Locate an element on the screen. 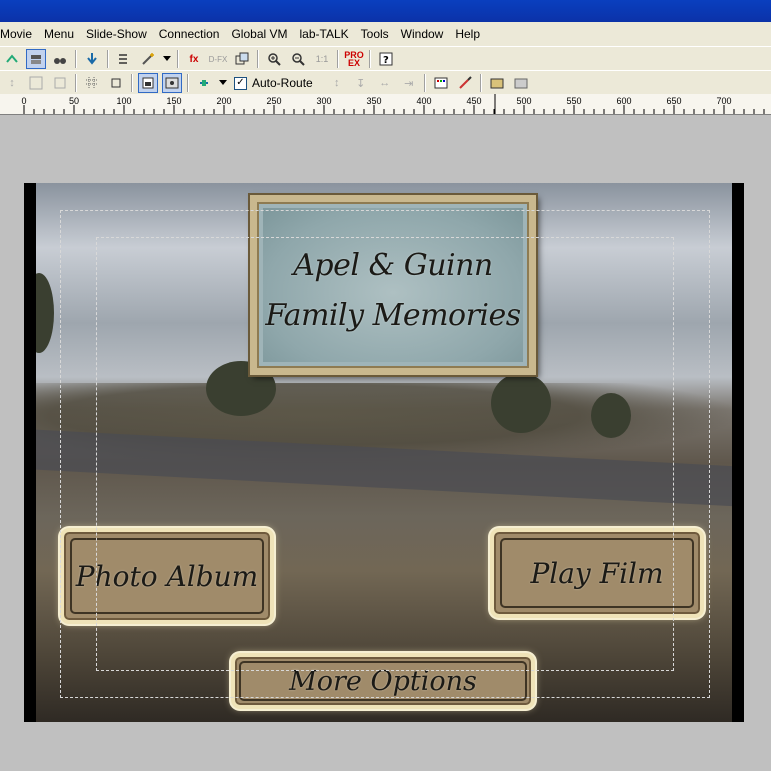 The height and width of the screenshot is (771, 771). play-film-label: Play Film is located at coordinates (597, 573).